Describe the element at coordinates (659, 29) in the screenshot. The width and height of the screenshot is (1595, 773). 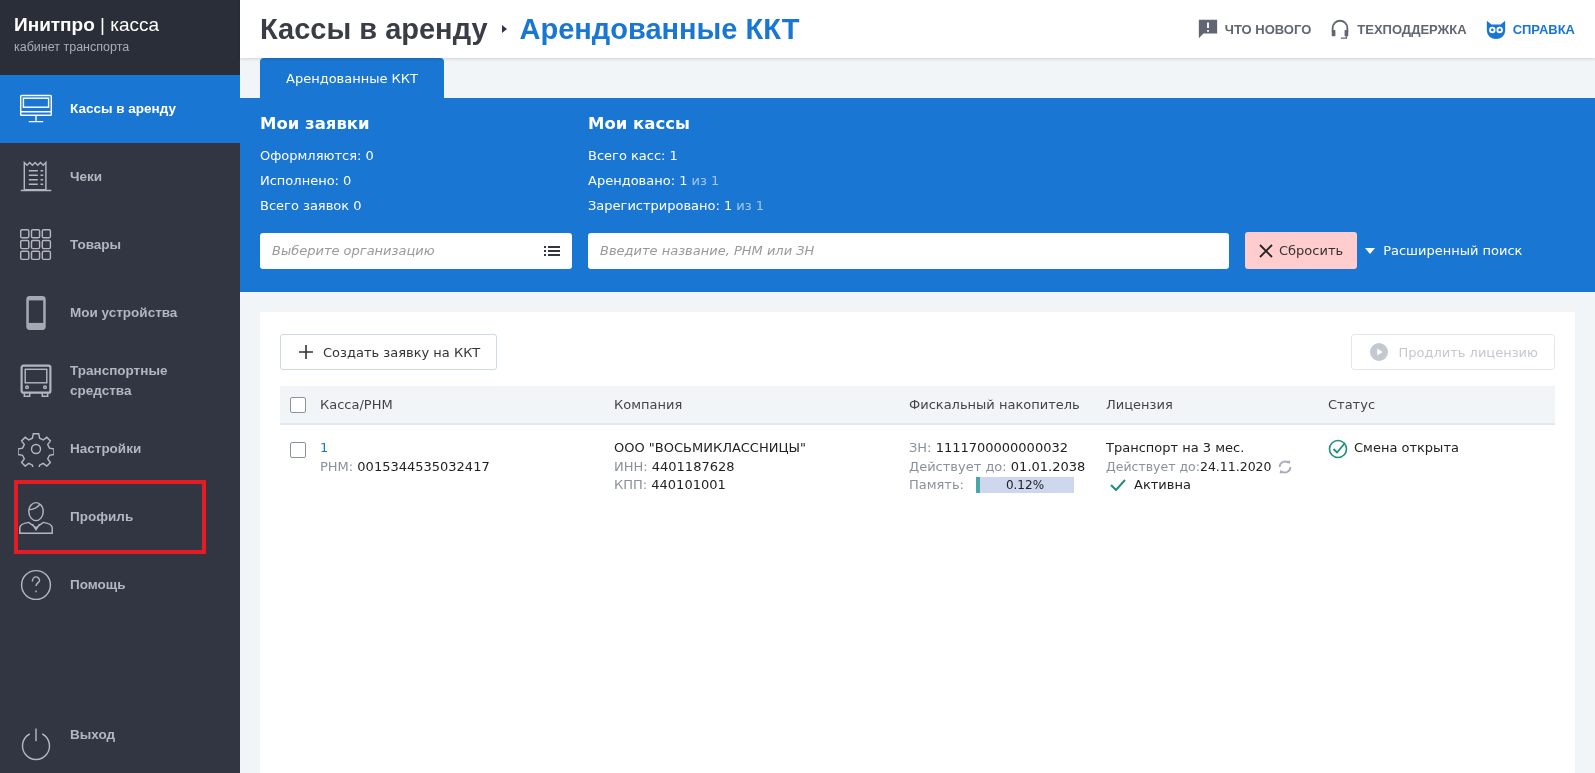
I see `page-title: Арендованные ККТ` at that location.